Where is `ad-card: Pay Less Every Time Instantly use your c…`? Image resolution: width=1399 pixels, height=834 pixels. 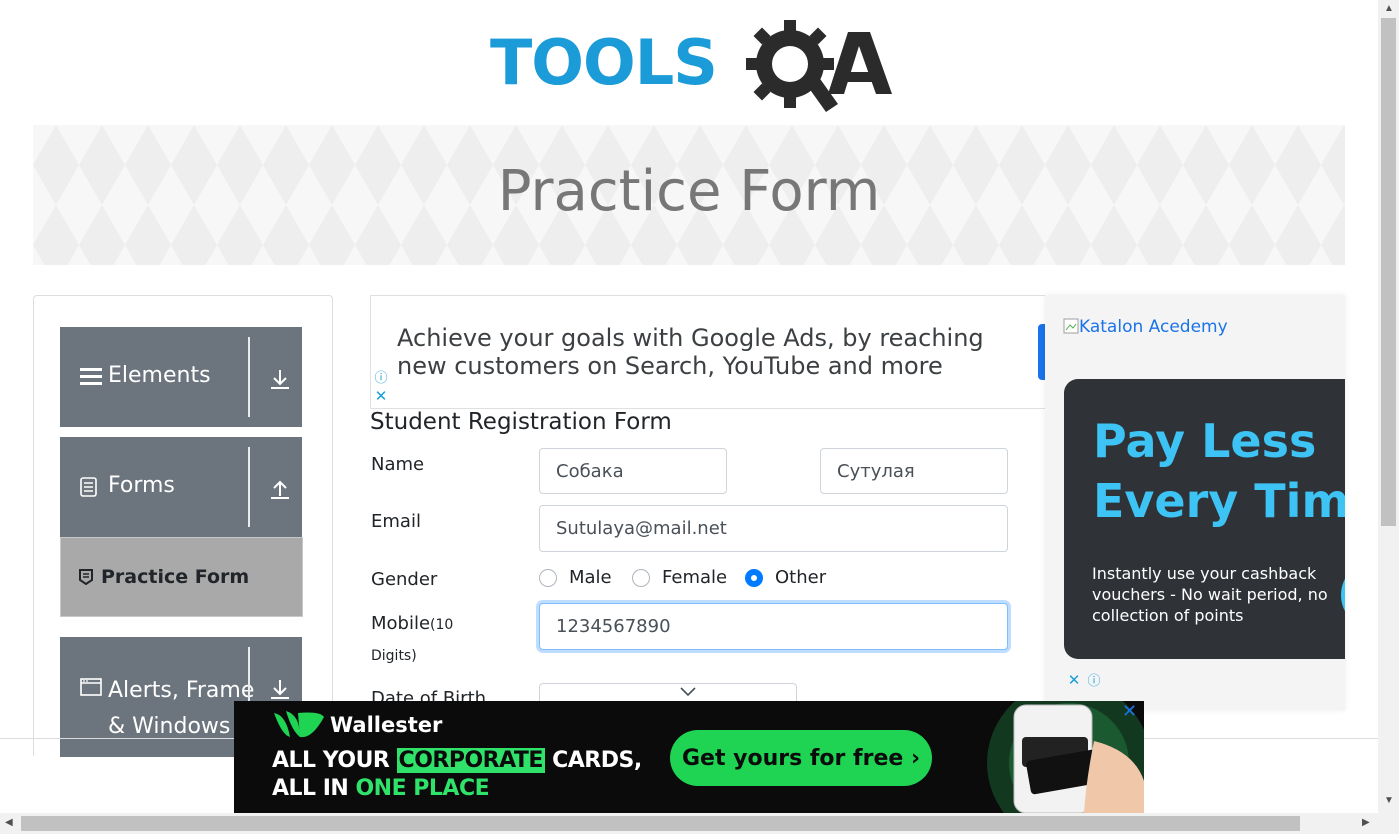 ad-card: Pay Less Every Time Instantly use your c… is located at coordinates (1204, 519).